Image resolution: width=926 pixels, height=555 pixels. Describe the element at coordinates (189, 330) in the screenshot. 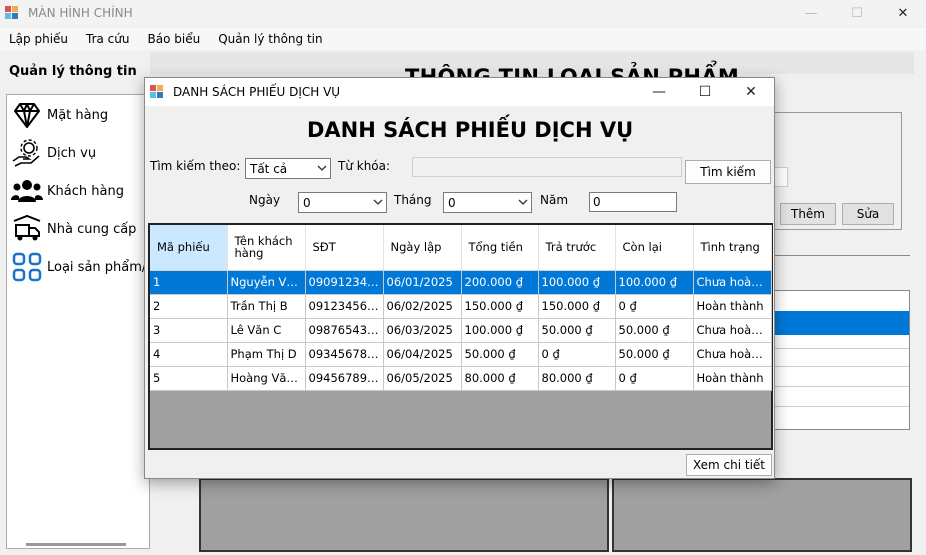

I see `table-cell: 3` at that location.